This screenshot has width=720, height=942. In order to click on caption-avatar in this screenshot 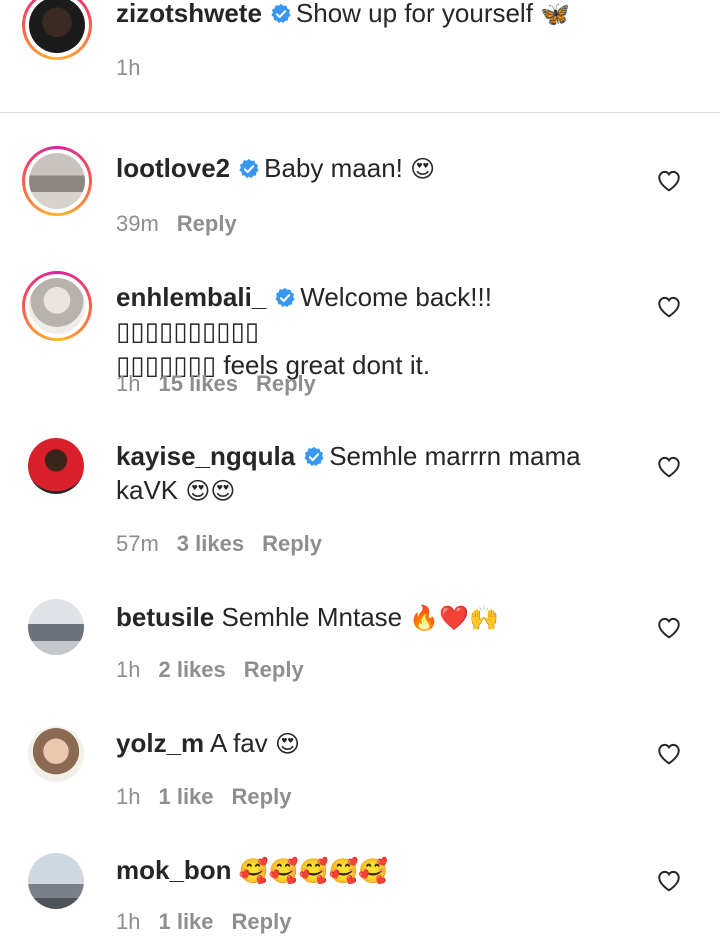, I will do `click(57, 30)`.